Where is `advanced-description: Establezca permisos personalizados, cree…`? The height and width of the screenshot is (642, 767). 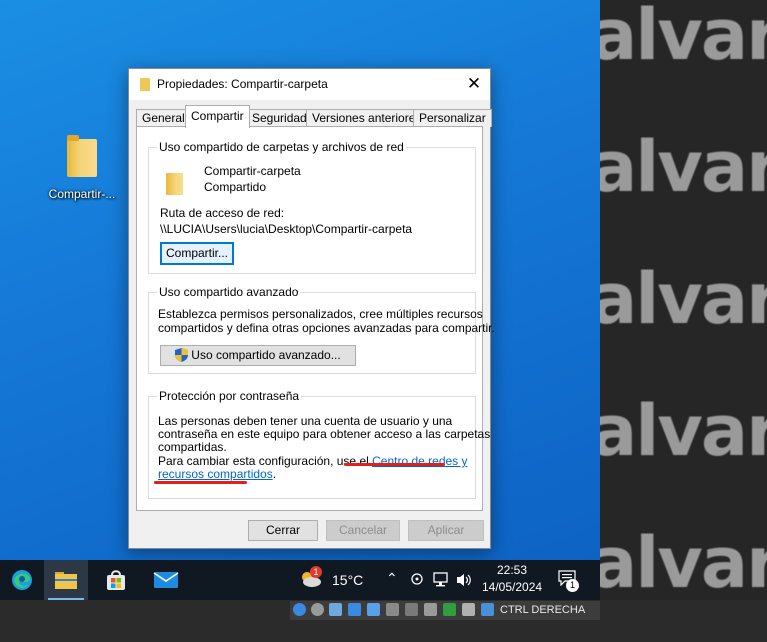 advanced-description: Establezca permisos personalizados, cree… is located at coordinates (320, 314).